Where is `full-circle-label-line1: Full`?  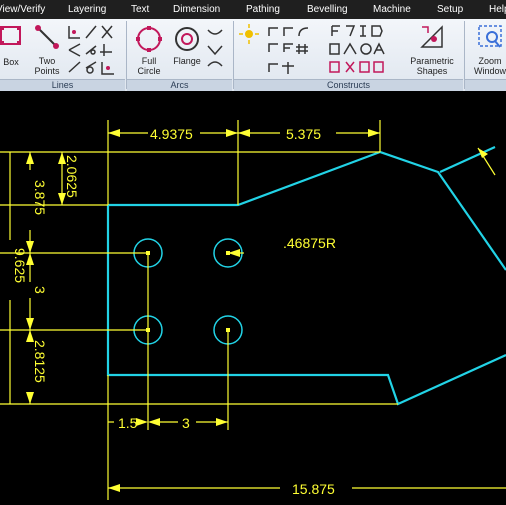
full-circle-label-line1: Full is located at coordinates (149, 61).